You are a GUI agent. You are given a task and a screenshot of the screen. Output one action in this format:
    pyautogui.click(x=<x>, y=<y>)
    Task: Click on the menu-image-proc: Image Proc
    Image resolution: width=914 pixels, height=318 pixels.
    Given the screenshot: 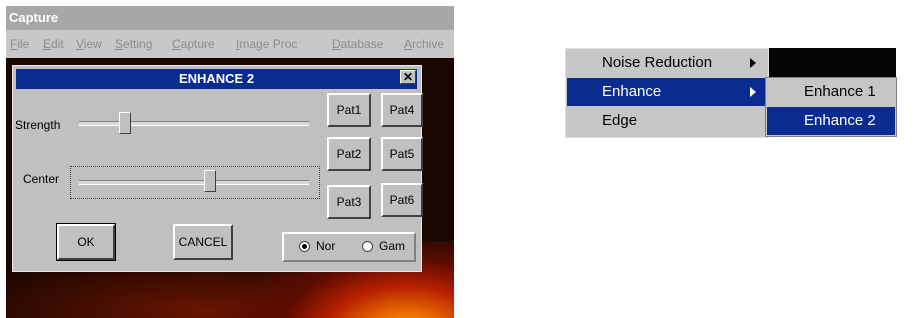 What is the action you would take?
    pyautogui.click(x=266, y=44)
    